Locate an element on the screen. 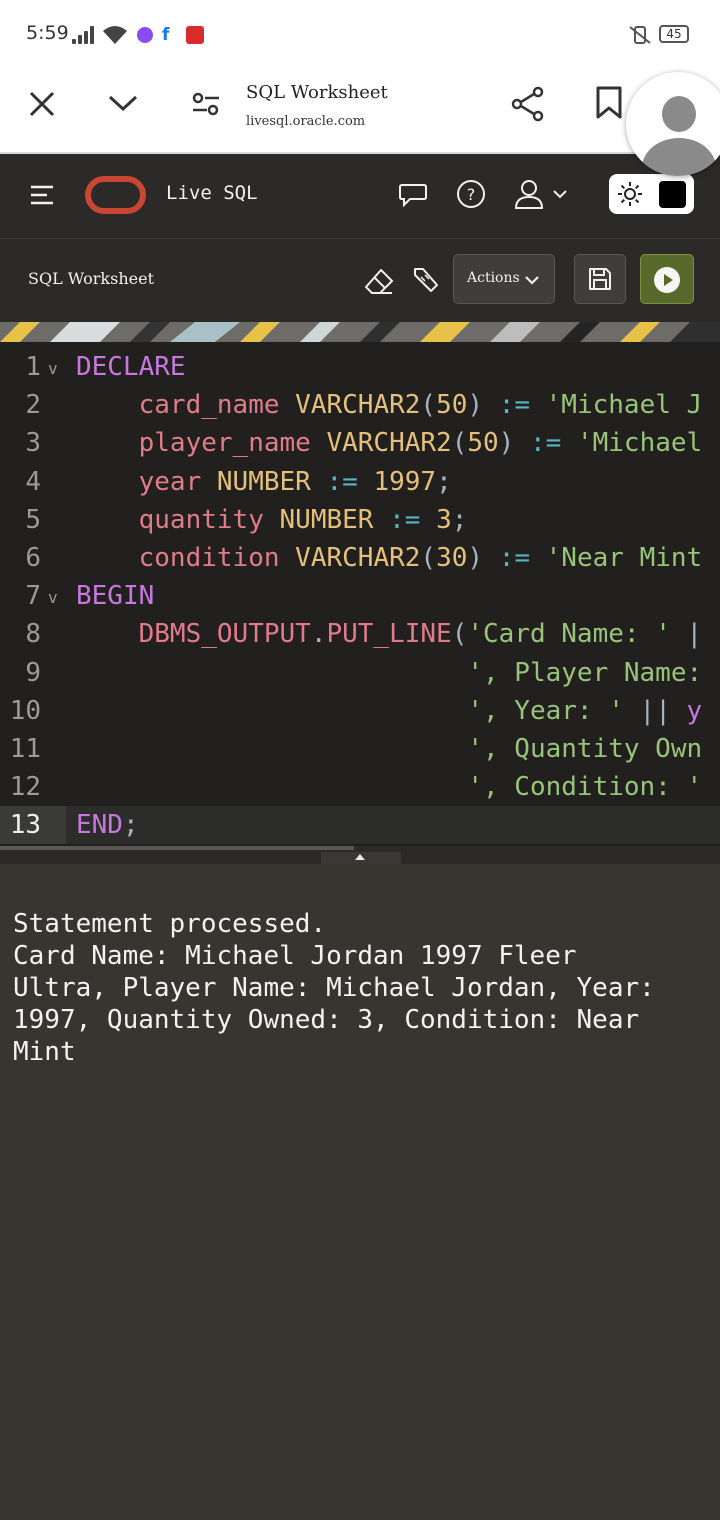 The width and height of the screenshot is (720, 1520). hamburger-menu-icon is located at coordinates (43, 195).